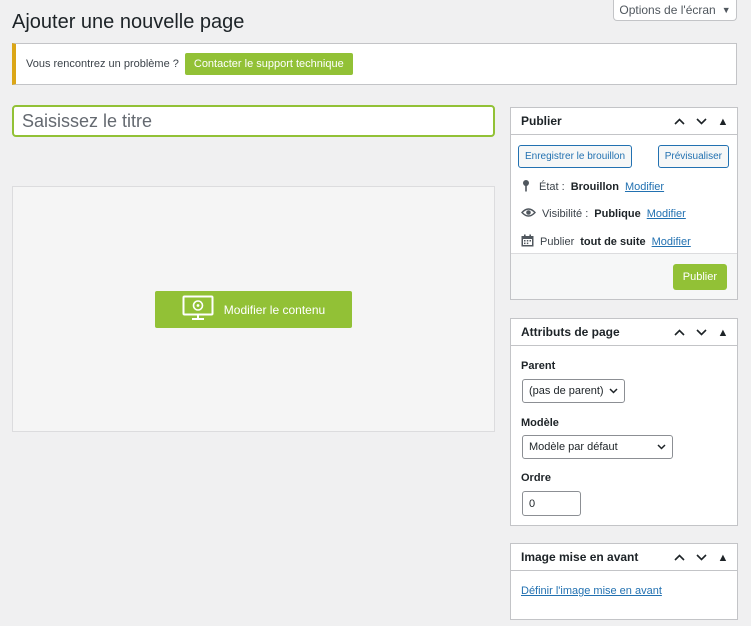 This screenshot has height=626, width=751. What do you see at coordinates (671, 242) in the screenshot?
I see `edit-schedule-link: Modifier` at bounding box center [671, 242].